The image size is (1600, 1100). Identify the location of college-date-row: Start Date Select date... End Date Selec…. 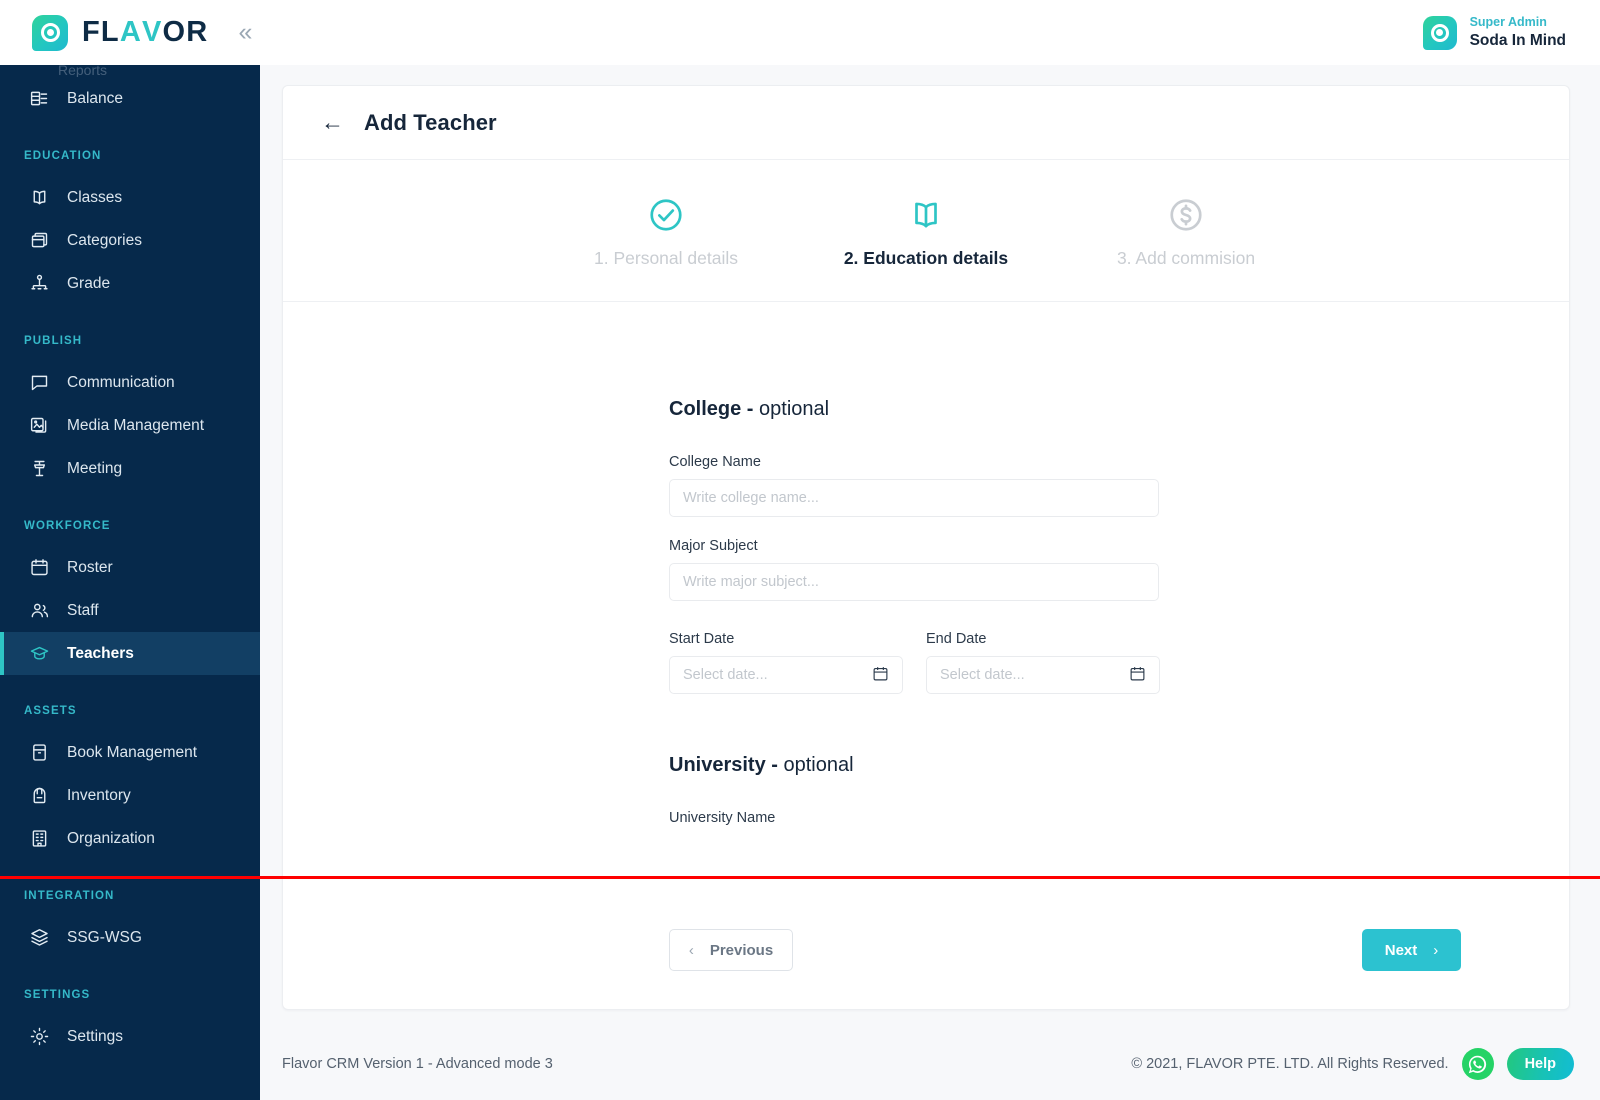
(1119, 662).